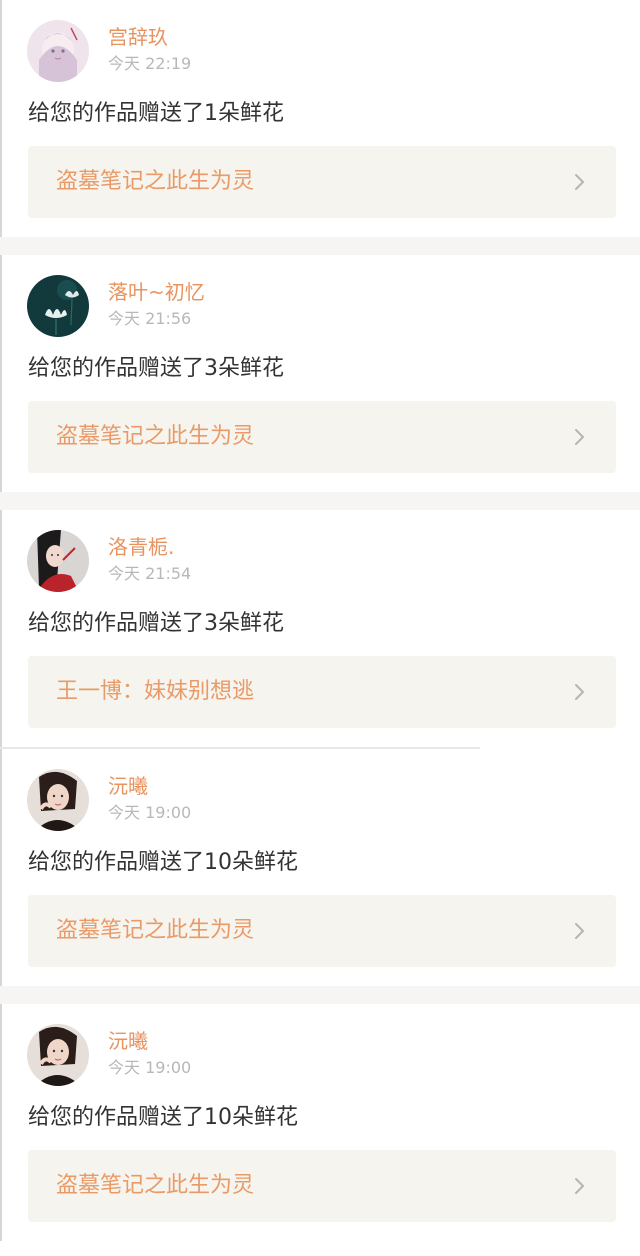 The width and height of the screenshot is (640, 1256). I want to click on username: 洛青栀., so click(141, 547).